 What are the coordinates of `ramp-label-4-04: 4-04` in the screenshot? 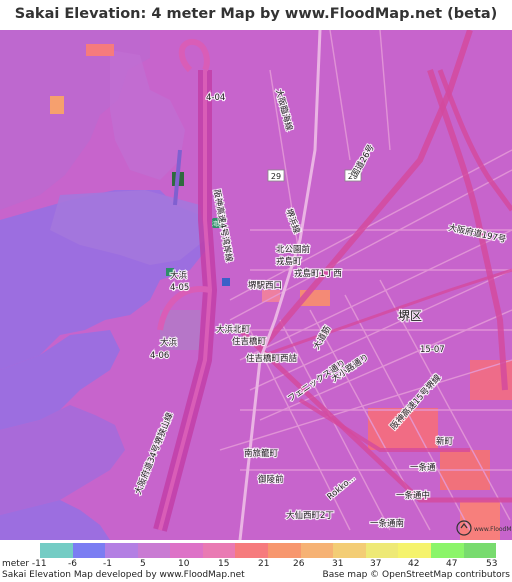 It's located at (215, 98).